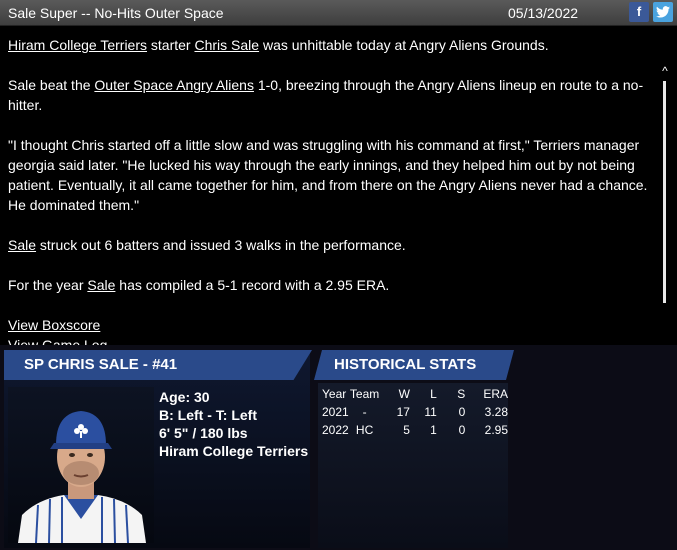  What do you see at coordinates (226, 45) in the screenshot?
I see `player-link: Chris Sale` at bounding box center [226, 45].